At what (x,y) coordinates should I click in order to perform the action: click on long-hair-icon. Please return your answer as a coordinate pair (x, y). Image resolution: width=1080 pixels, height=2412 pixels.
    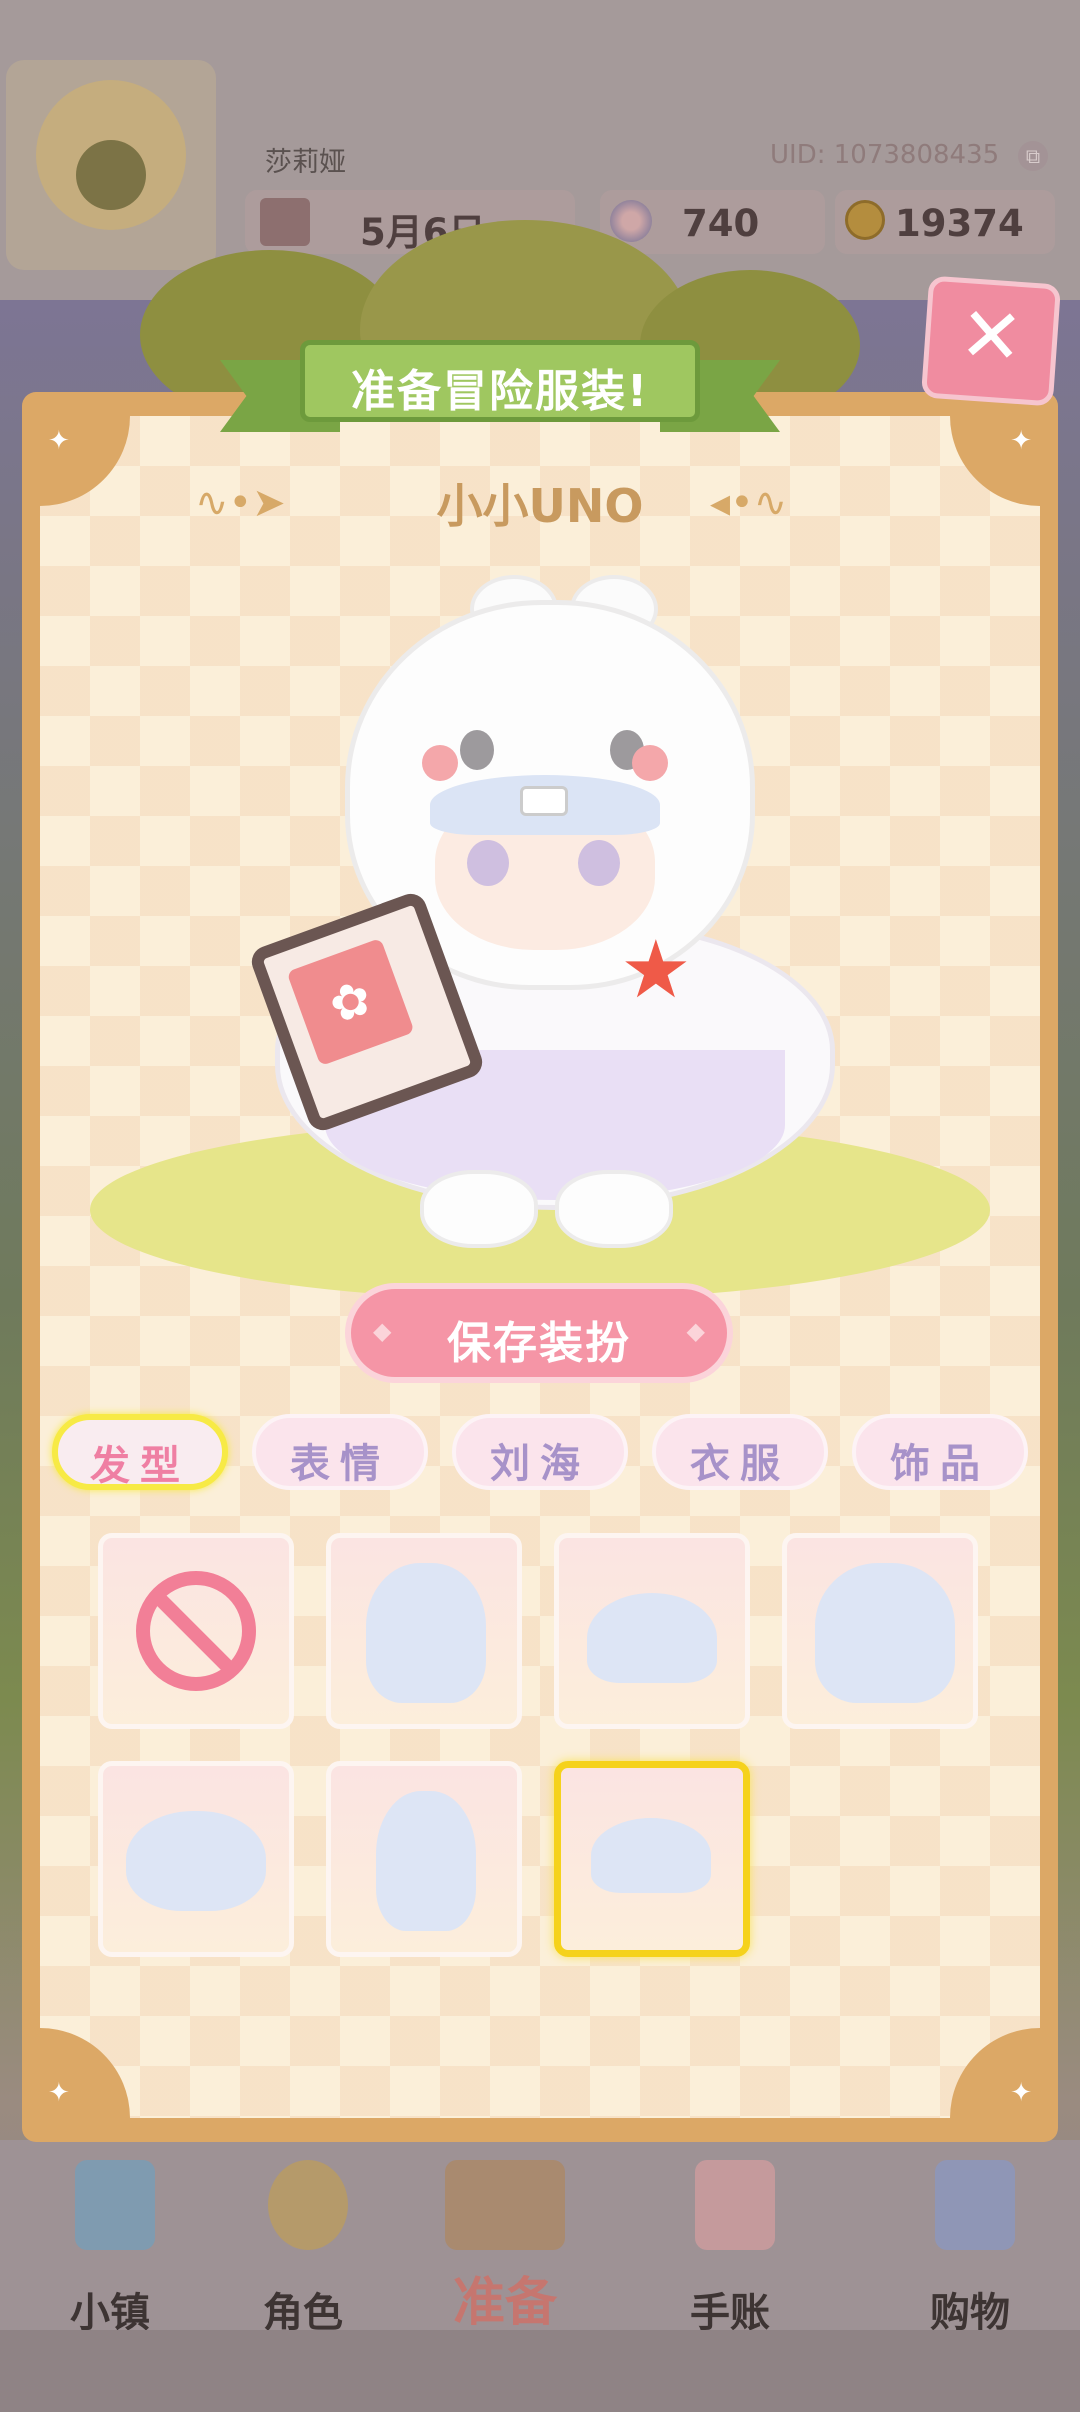
    Looking at the image, I should click on (426, 1633).